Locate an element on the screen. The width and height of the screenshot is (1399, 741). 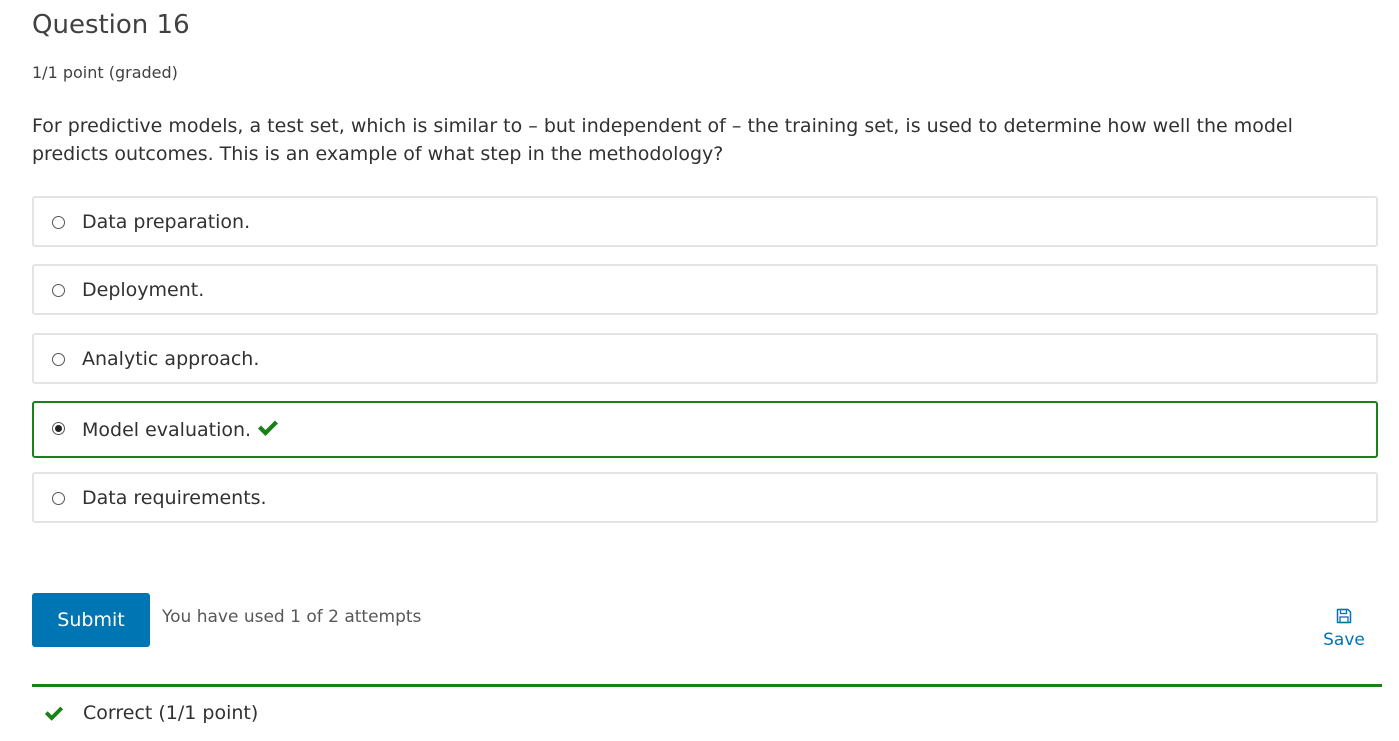
choice-label: Data preparation. is located at coordinates (166, 222).